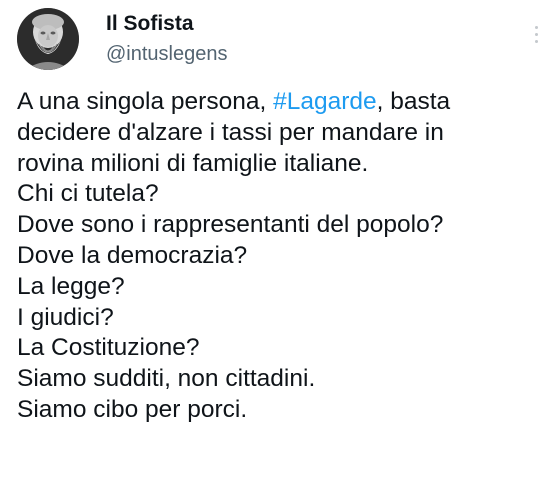 This screenshot has width=552, height=504. I want to click on tweet-text-segment: A una singola persona,, so click(145, 101).